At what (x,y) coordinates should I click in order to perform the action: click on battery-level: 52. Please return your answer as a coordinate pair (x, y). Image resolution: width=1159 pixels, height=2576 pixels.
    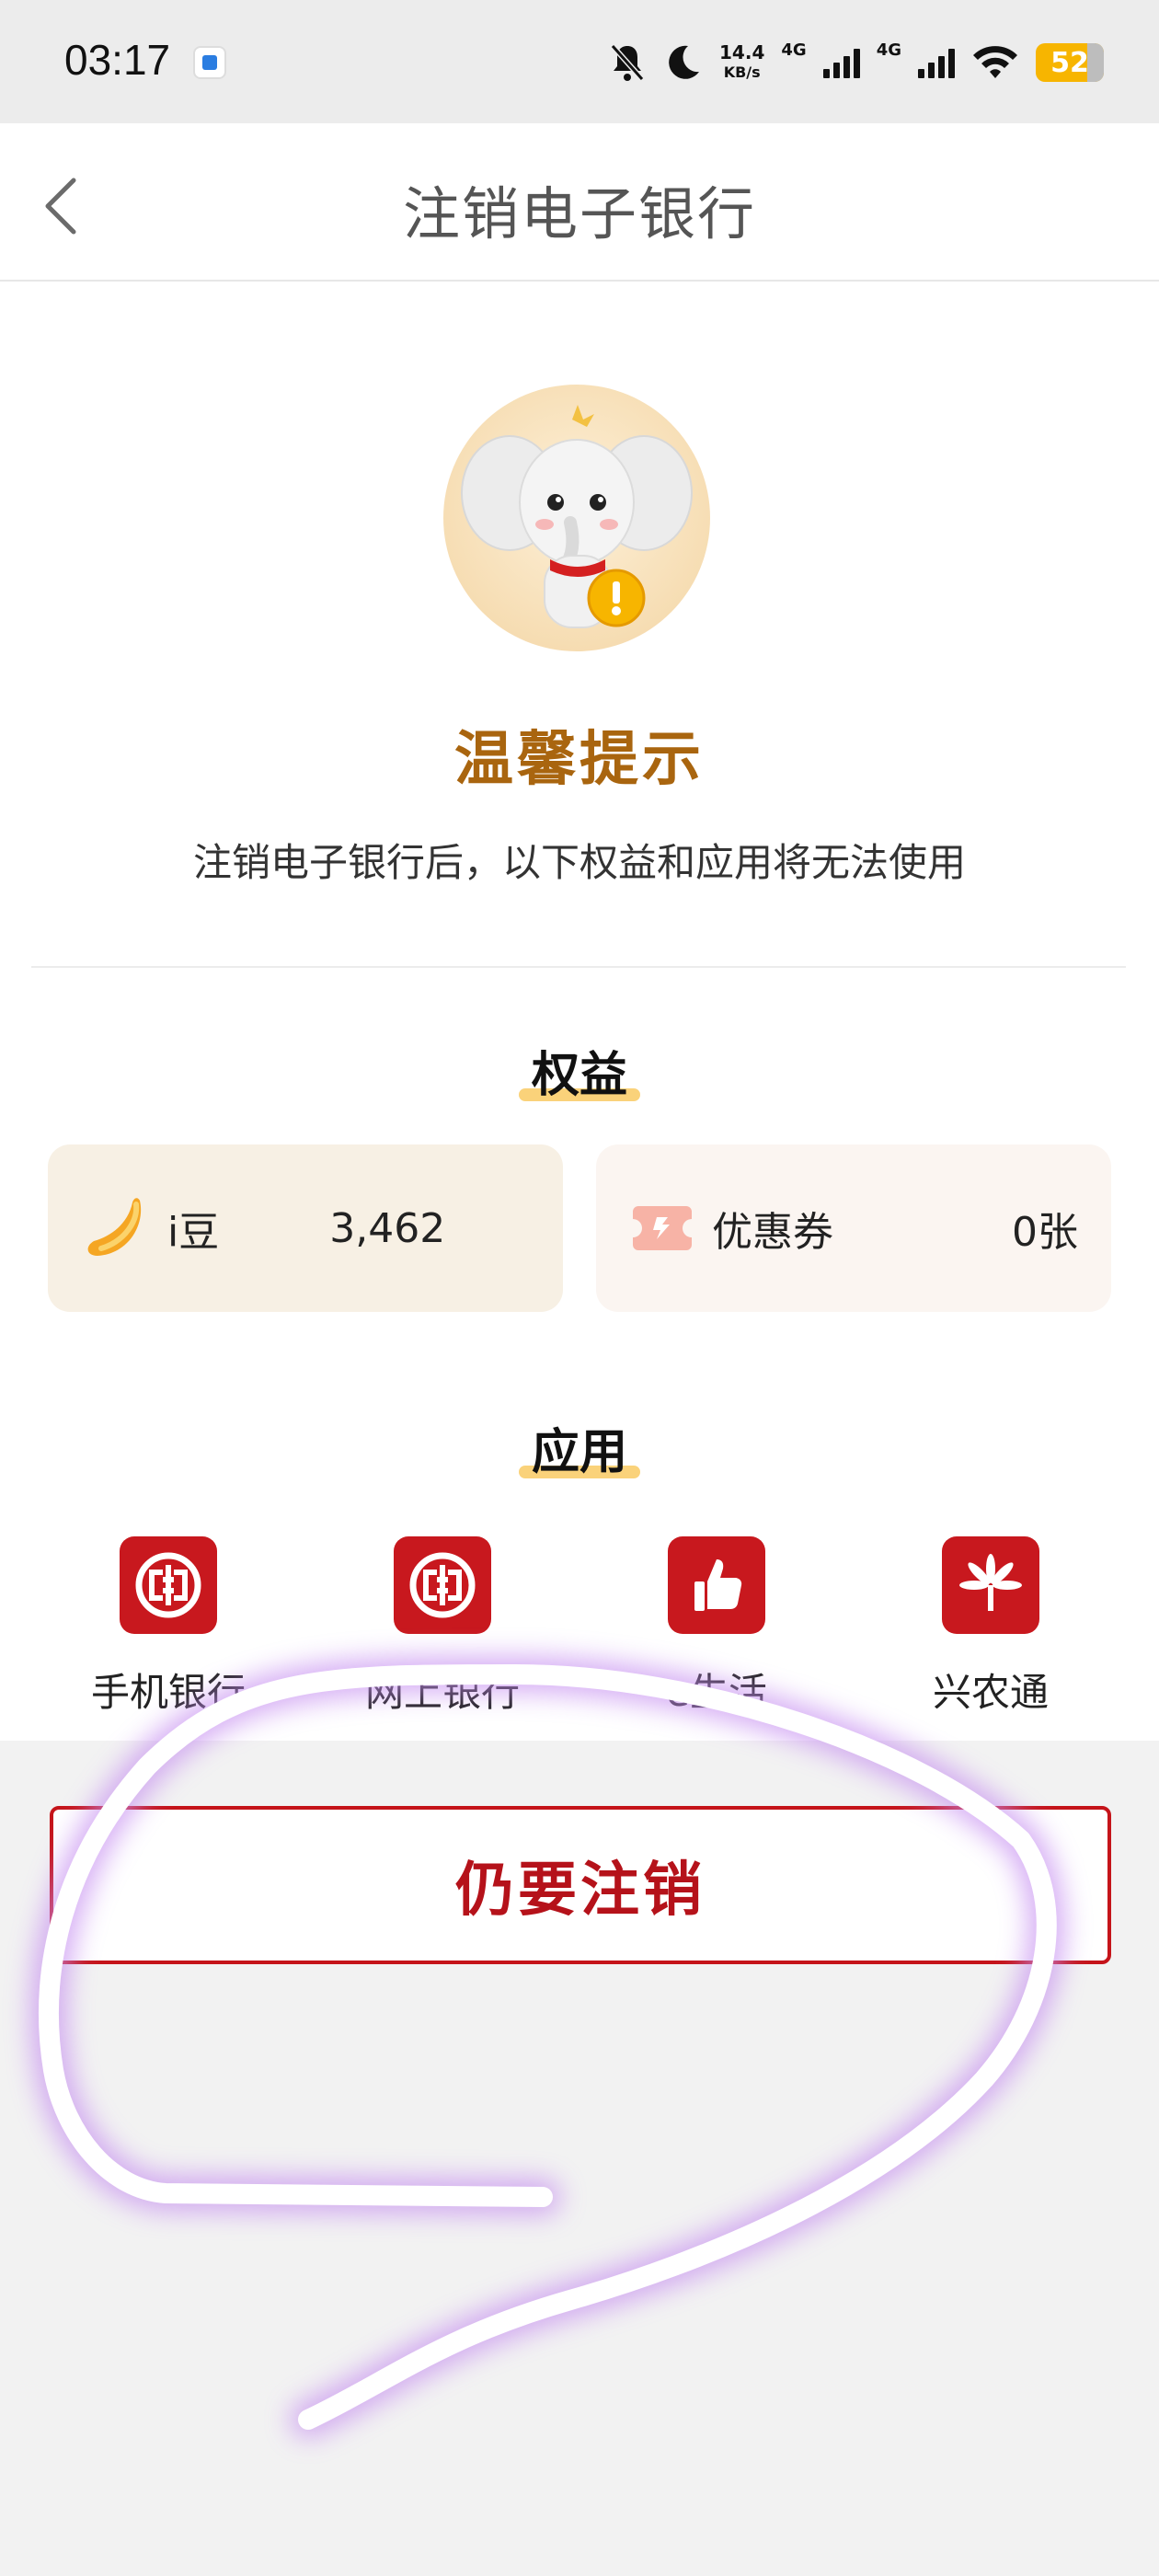
    Looking at the image, I should click on (1069, 62).